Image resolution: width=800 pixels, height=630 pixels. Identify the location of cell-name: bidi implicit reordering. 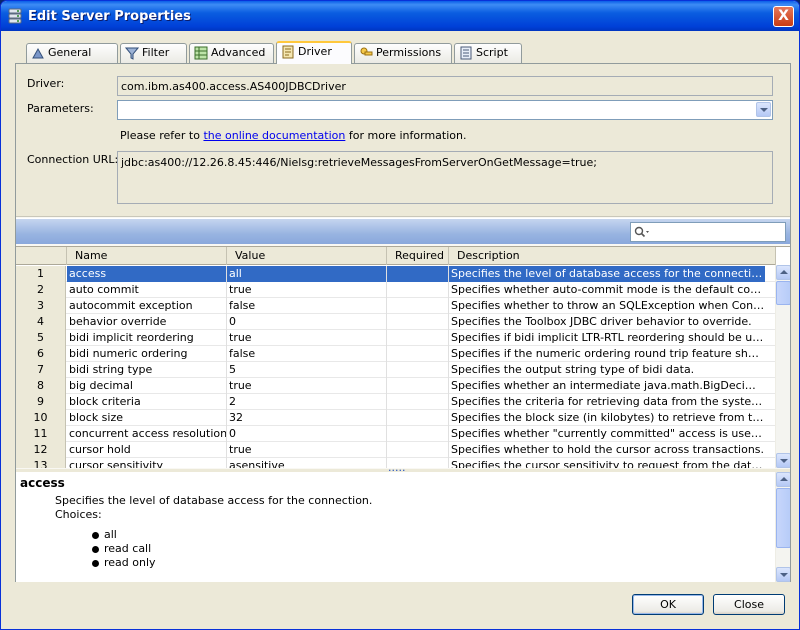
(147, 338).